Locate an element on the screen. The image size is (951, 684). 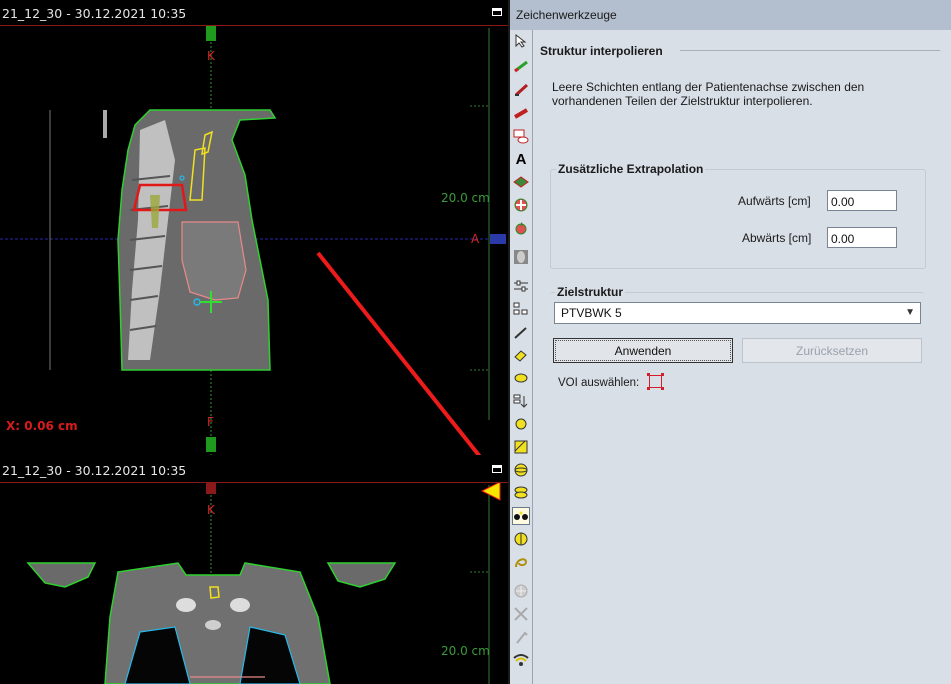
apply-button: Anwenden is located at coordinates (643, 350).